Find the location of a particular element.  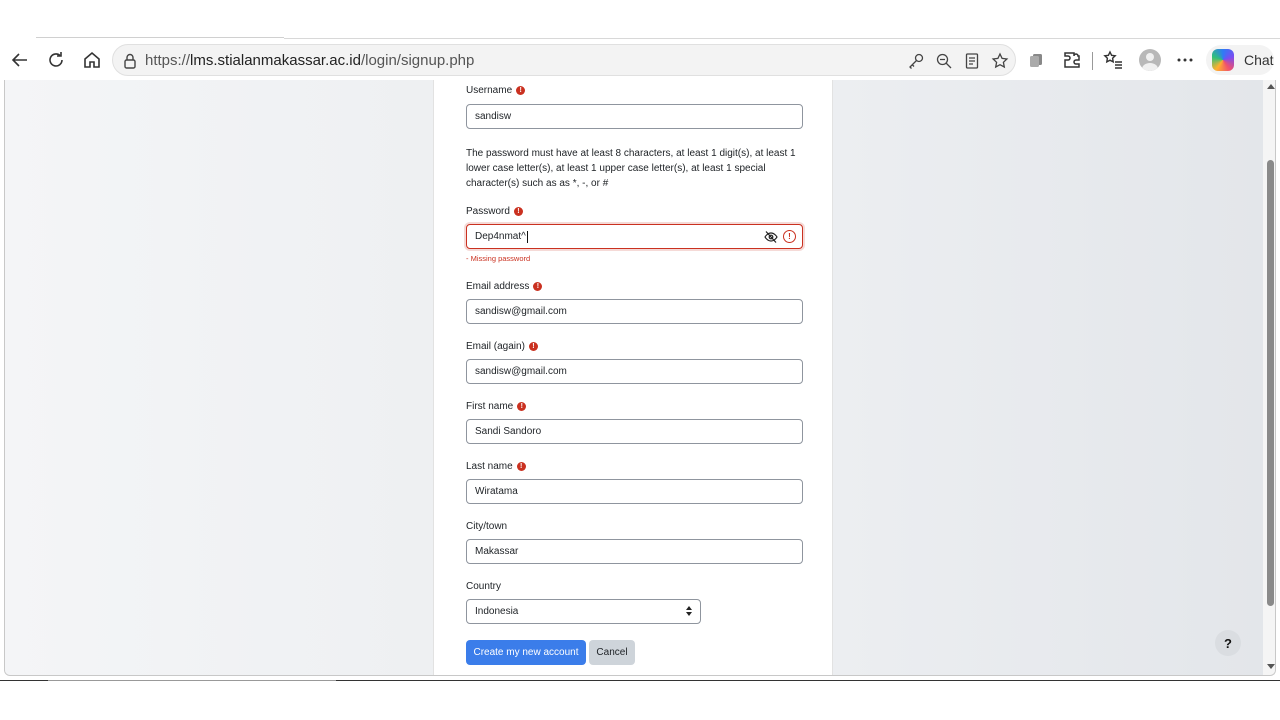

country-label-text: Country is located at coordinates (484, 586).